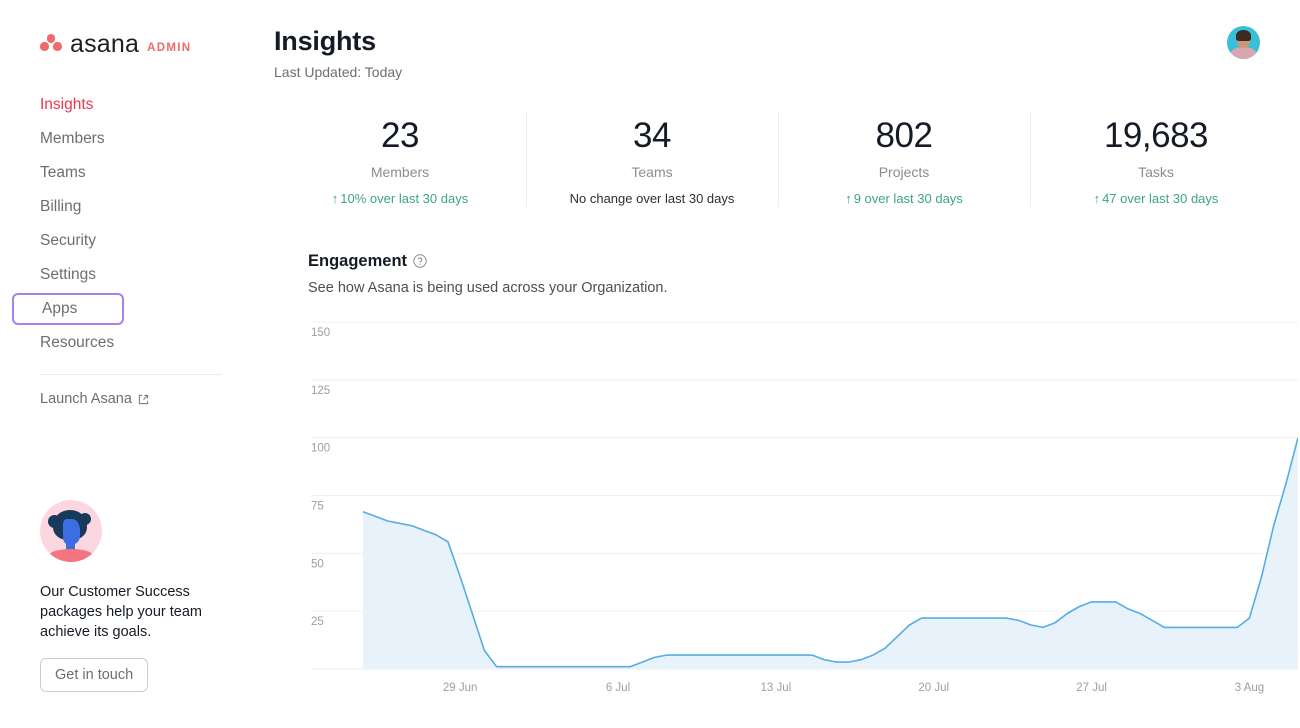 The width and height of the screenshot is (1300, 728). Describe the element at coordinates (1156, 171) in the screenshot. I see `stat-label: Tasks` at that location.